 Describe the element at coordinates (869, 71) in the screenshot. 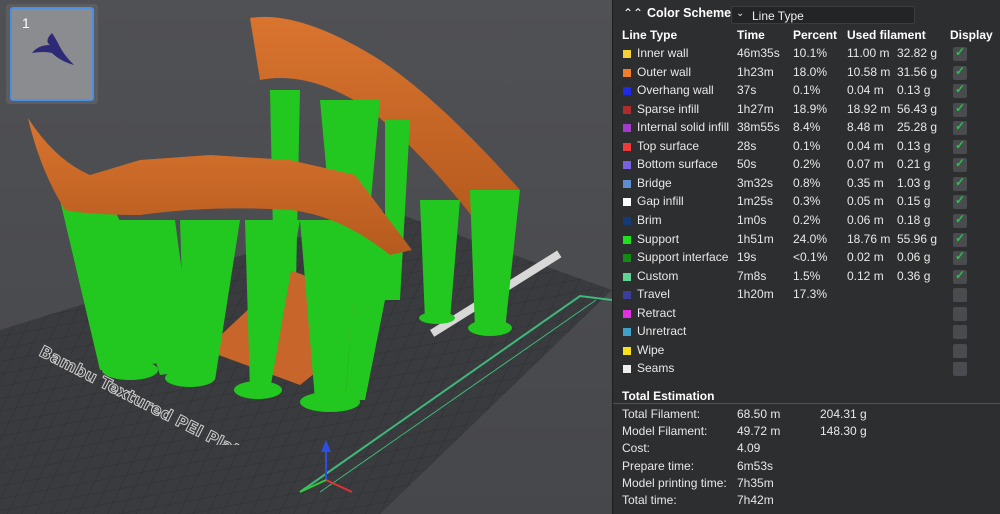

I see `filament-length: 10.58 m` at that location.